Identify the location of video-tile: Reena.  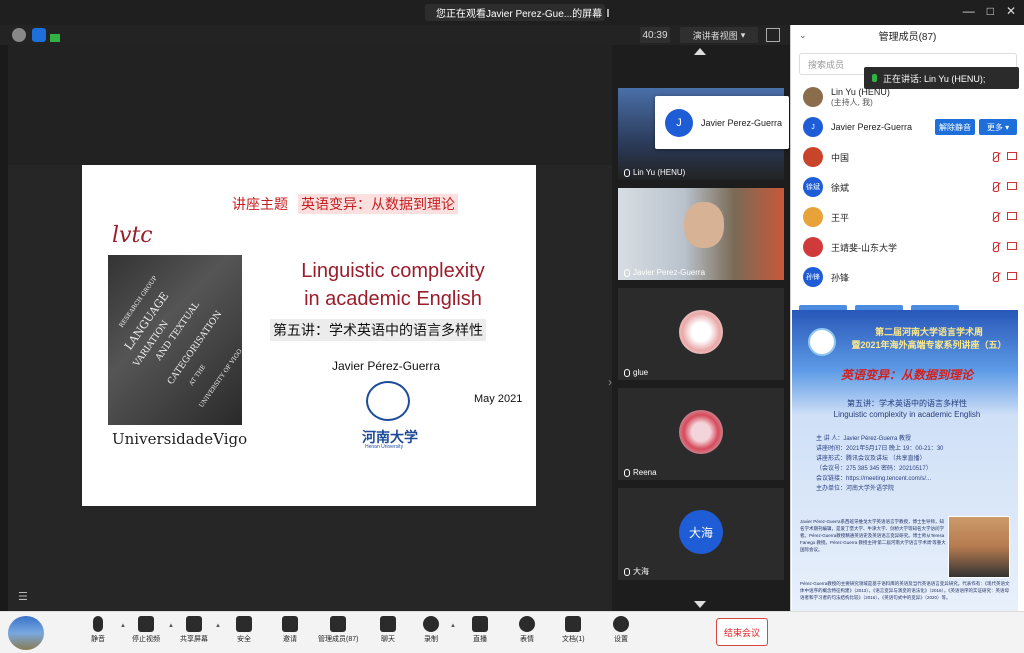
(701, 434).